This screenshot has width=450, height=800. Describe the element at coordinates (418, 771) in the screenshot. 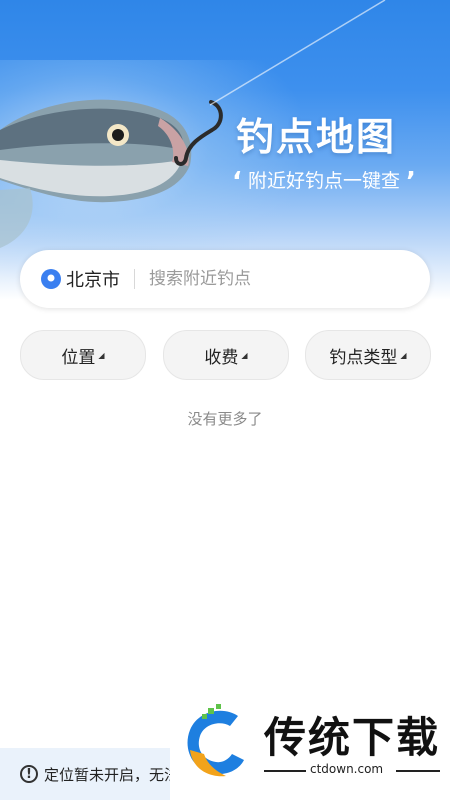

I see `watermark-line-right` at that location.